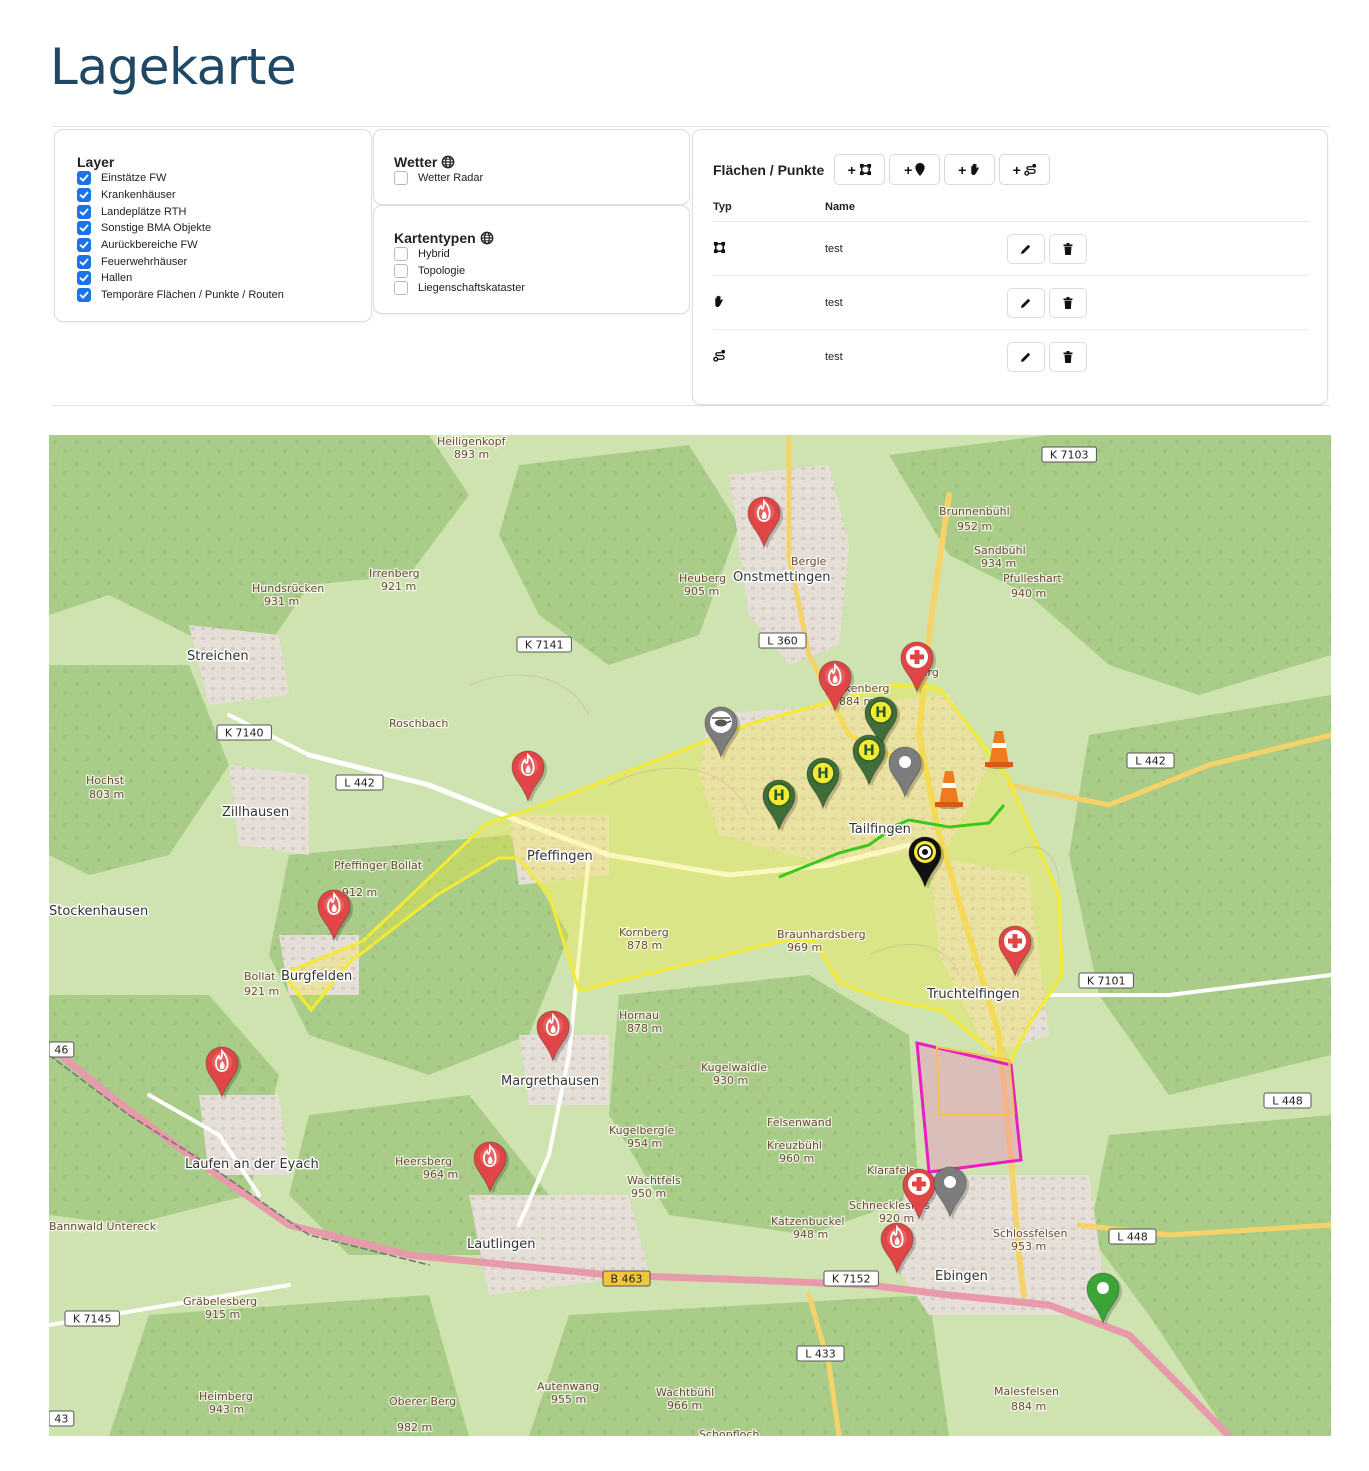 The image size is (1369, 1471). Describe the element at coordinates (501, 1244) in the screenshot. I see `place-label: Lautlingen` at that location.